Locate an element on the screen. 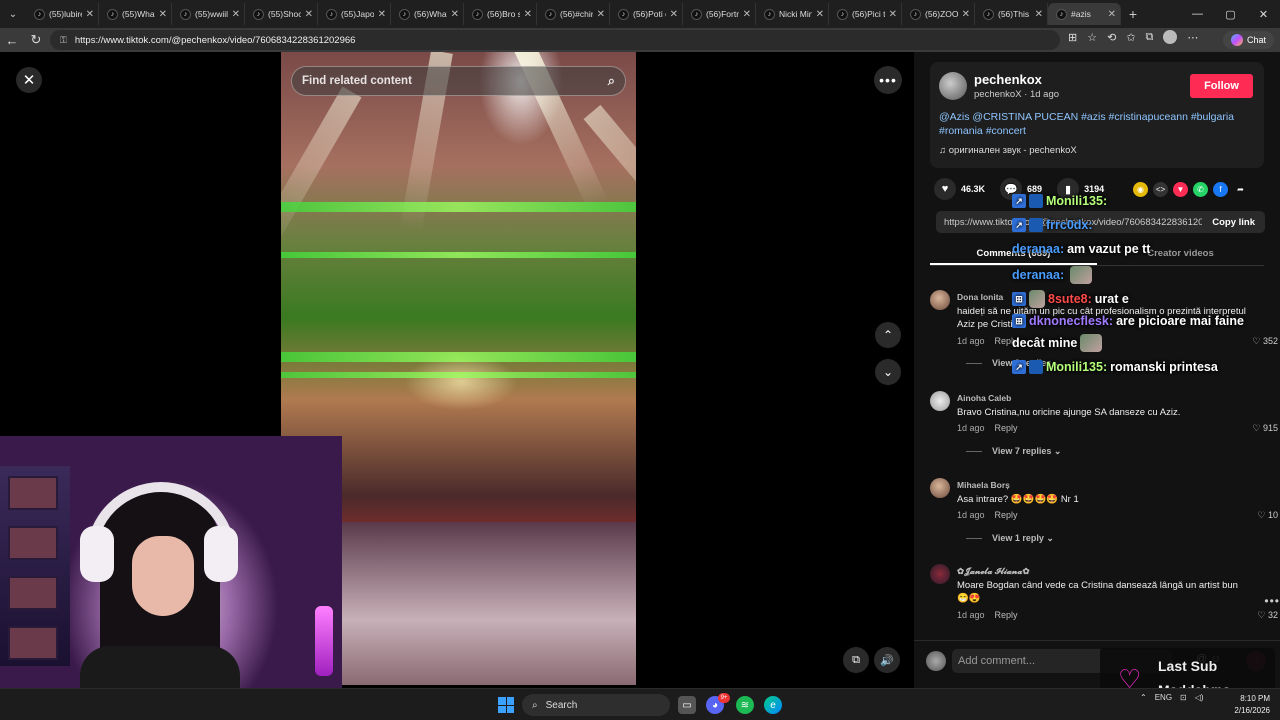 The height and width of the screenshot is (720, 1280). pip-icon: ⧉ is located at coordinates (856, 660).